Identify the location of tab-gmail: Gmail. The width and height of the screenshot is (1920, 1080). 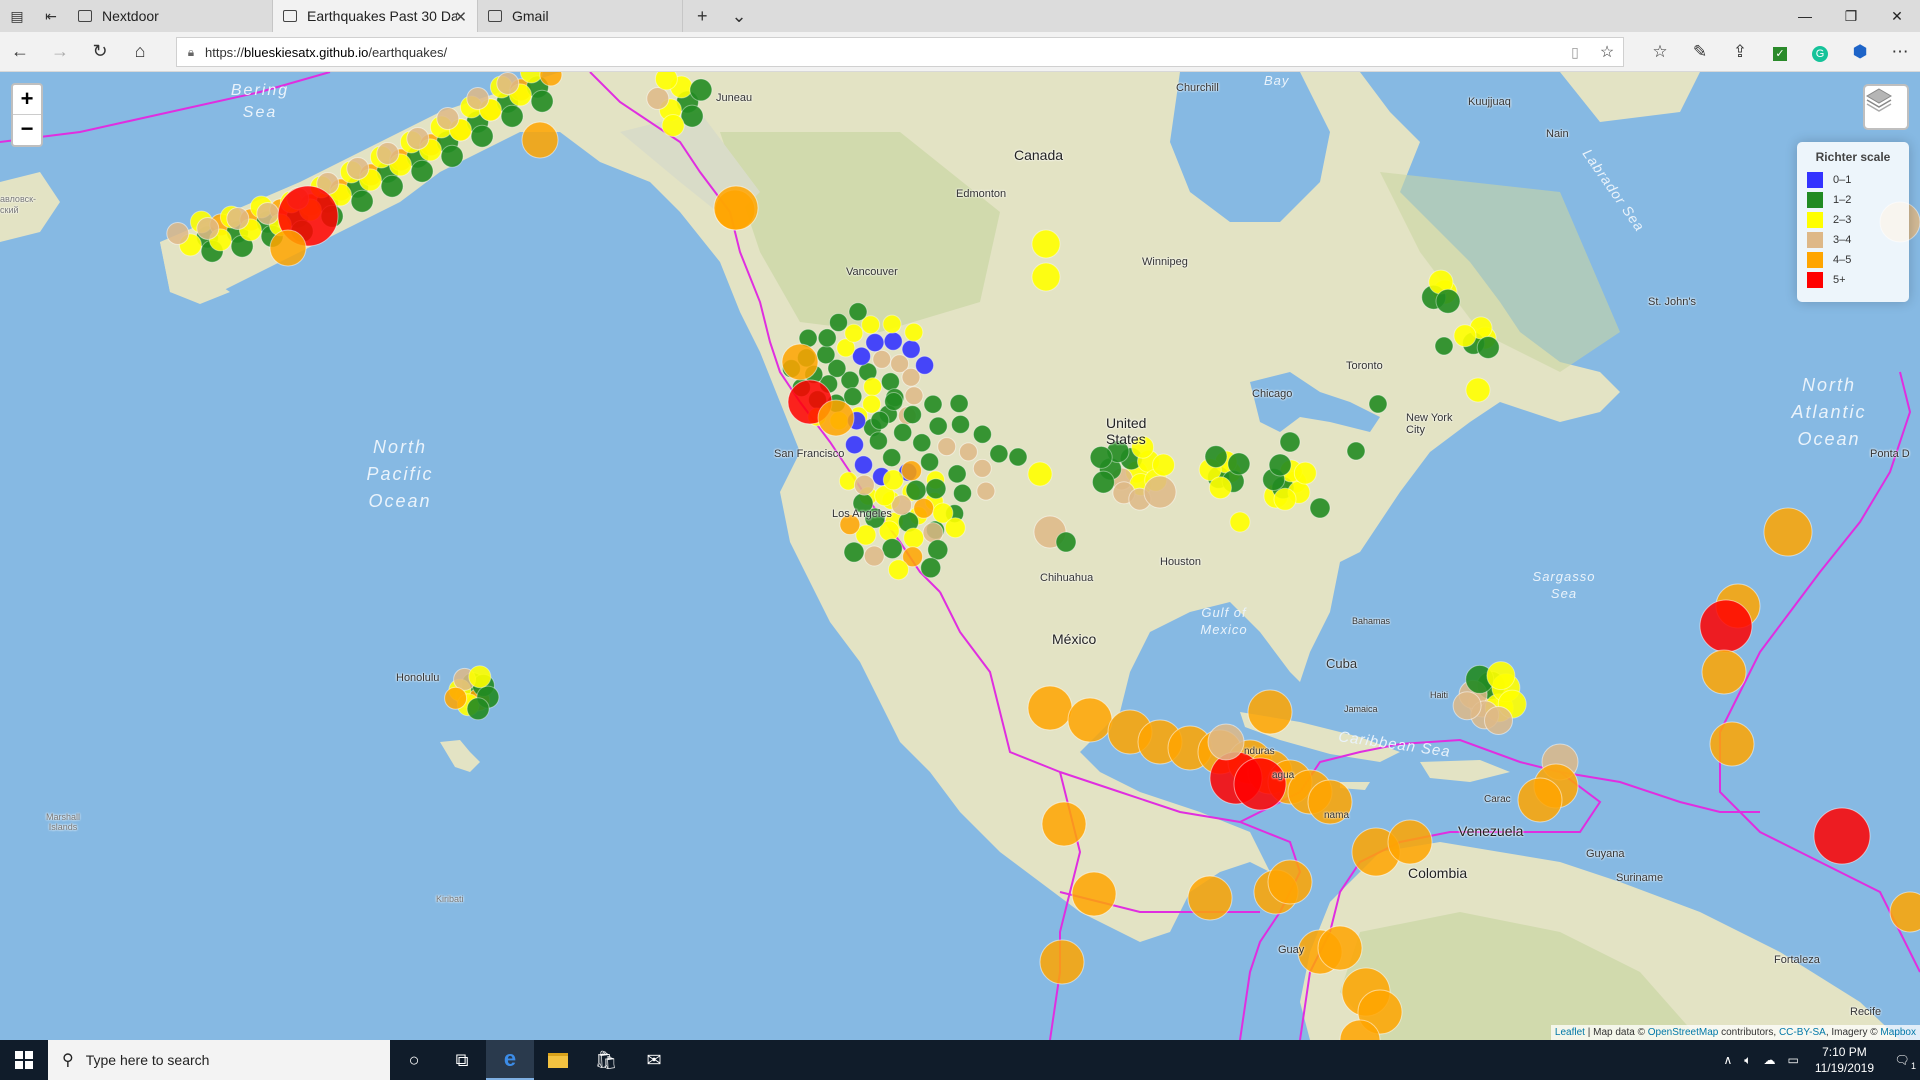
(580, 16).